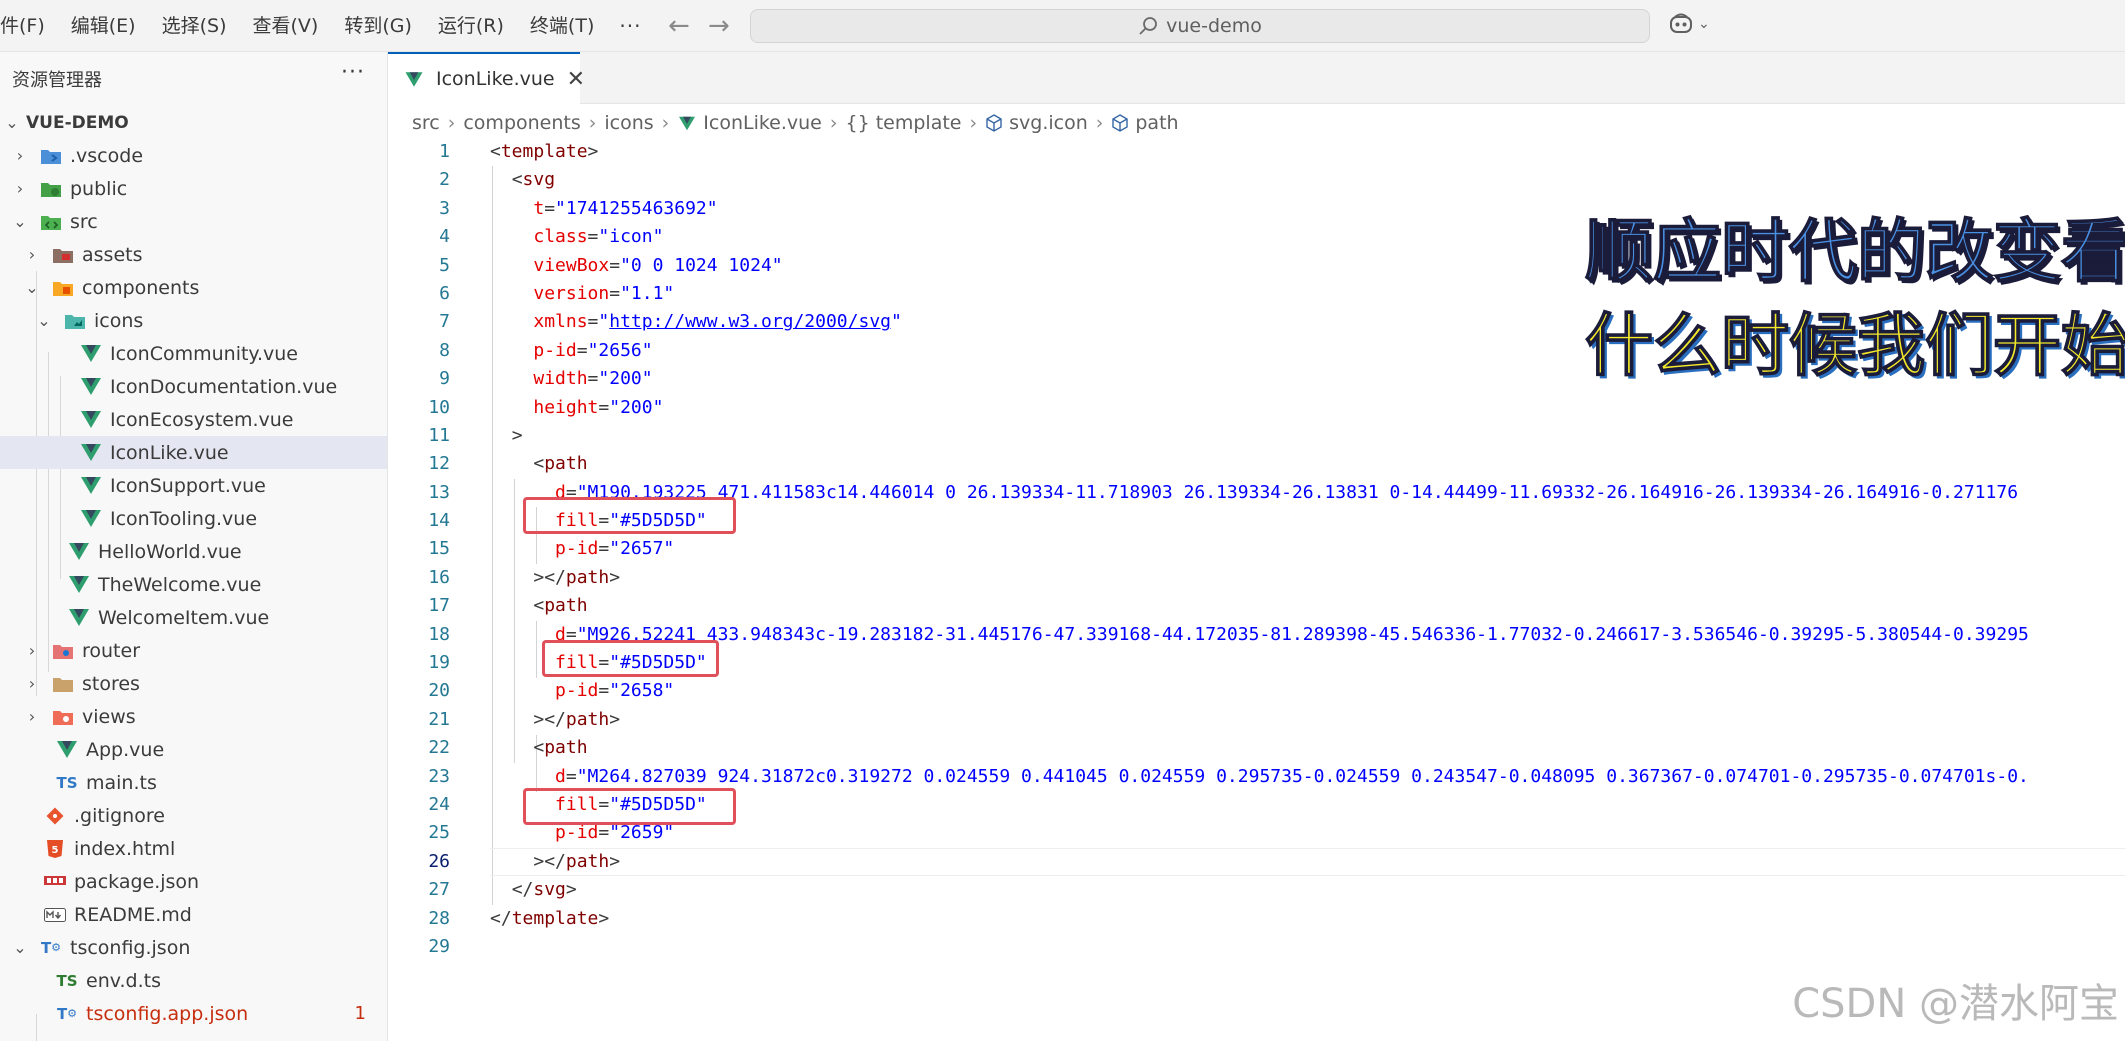  Describe the element at coordinates (193, 386) in the screenshot. I see `tree-item-icondocumentation: IconDocumentation.vue` at that location.